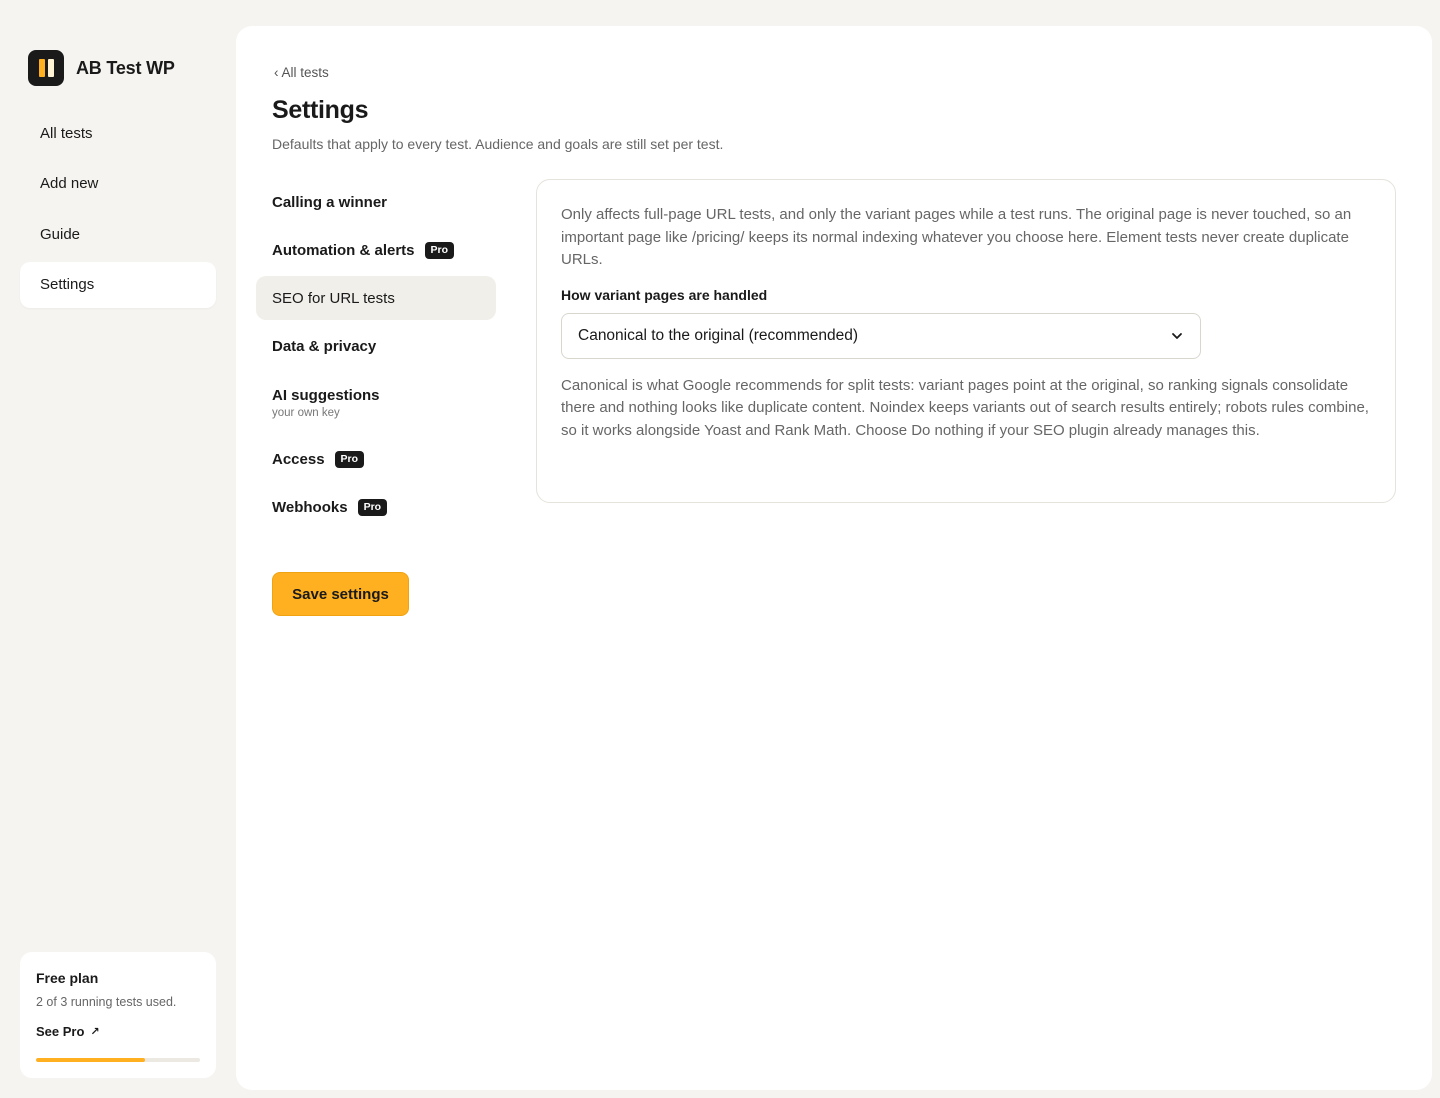  What do you see at coordinates (881, 335) in the screenshot?
I see `variant-handling-select: Canonical to the original (recommended)` at bounding box center [881, 335].